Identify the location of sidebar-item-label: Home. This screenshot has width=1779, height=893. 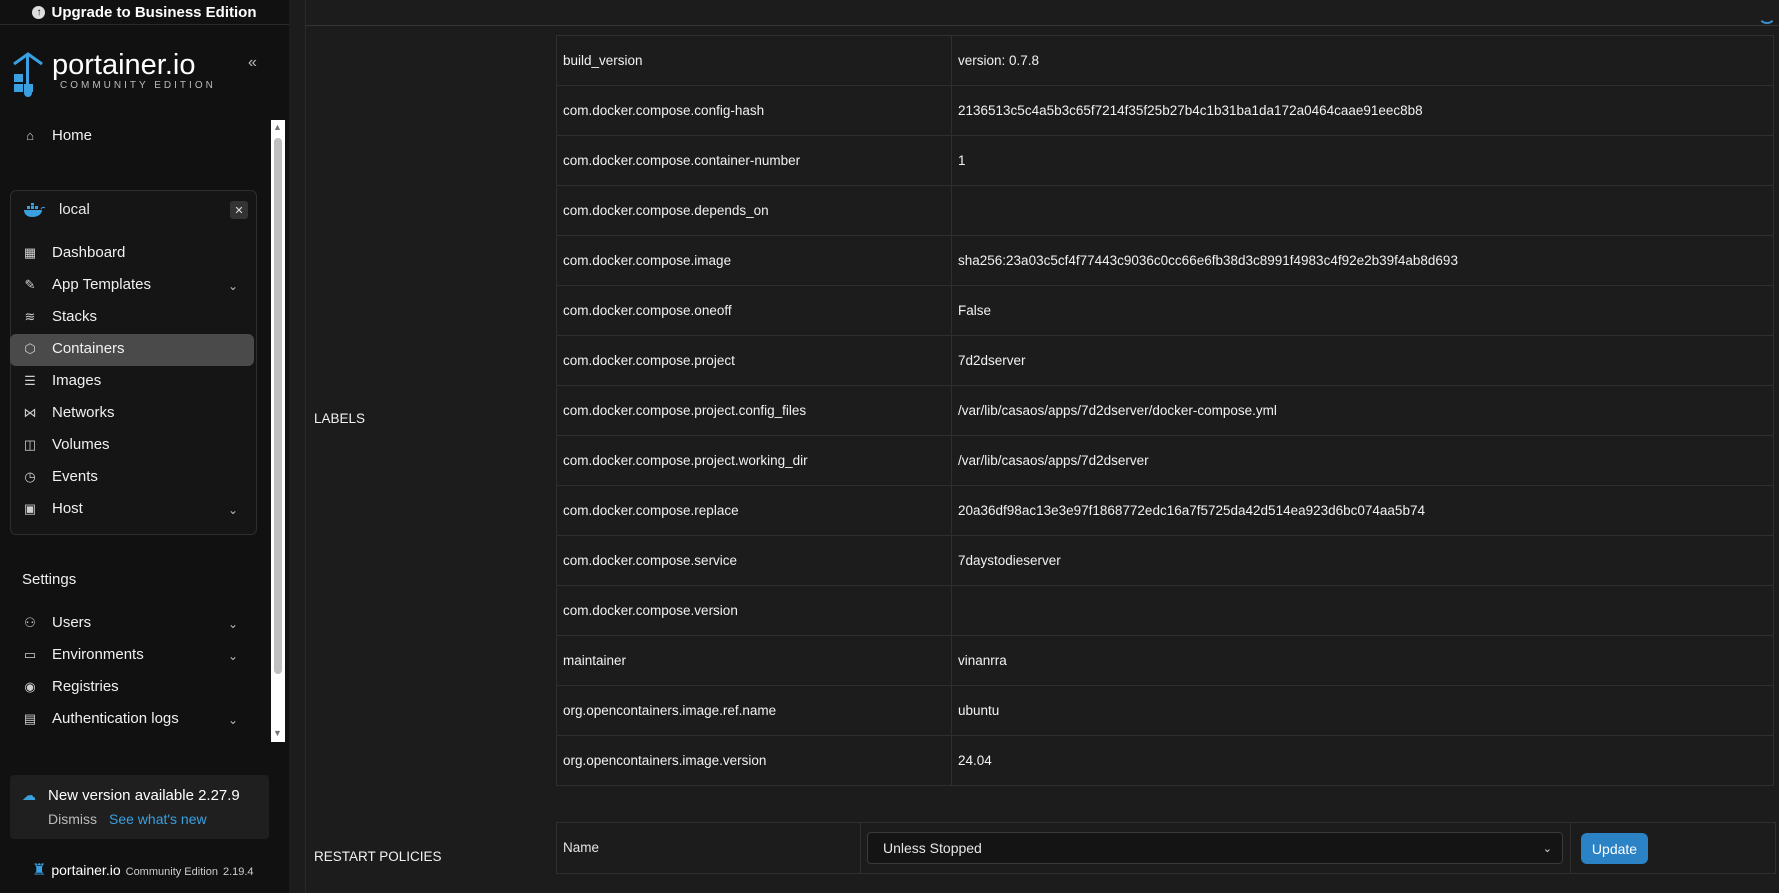
(72, 135).